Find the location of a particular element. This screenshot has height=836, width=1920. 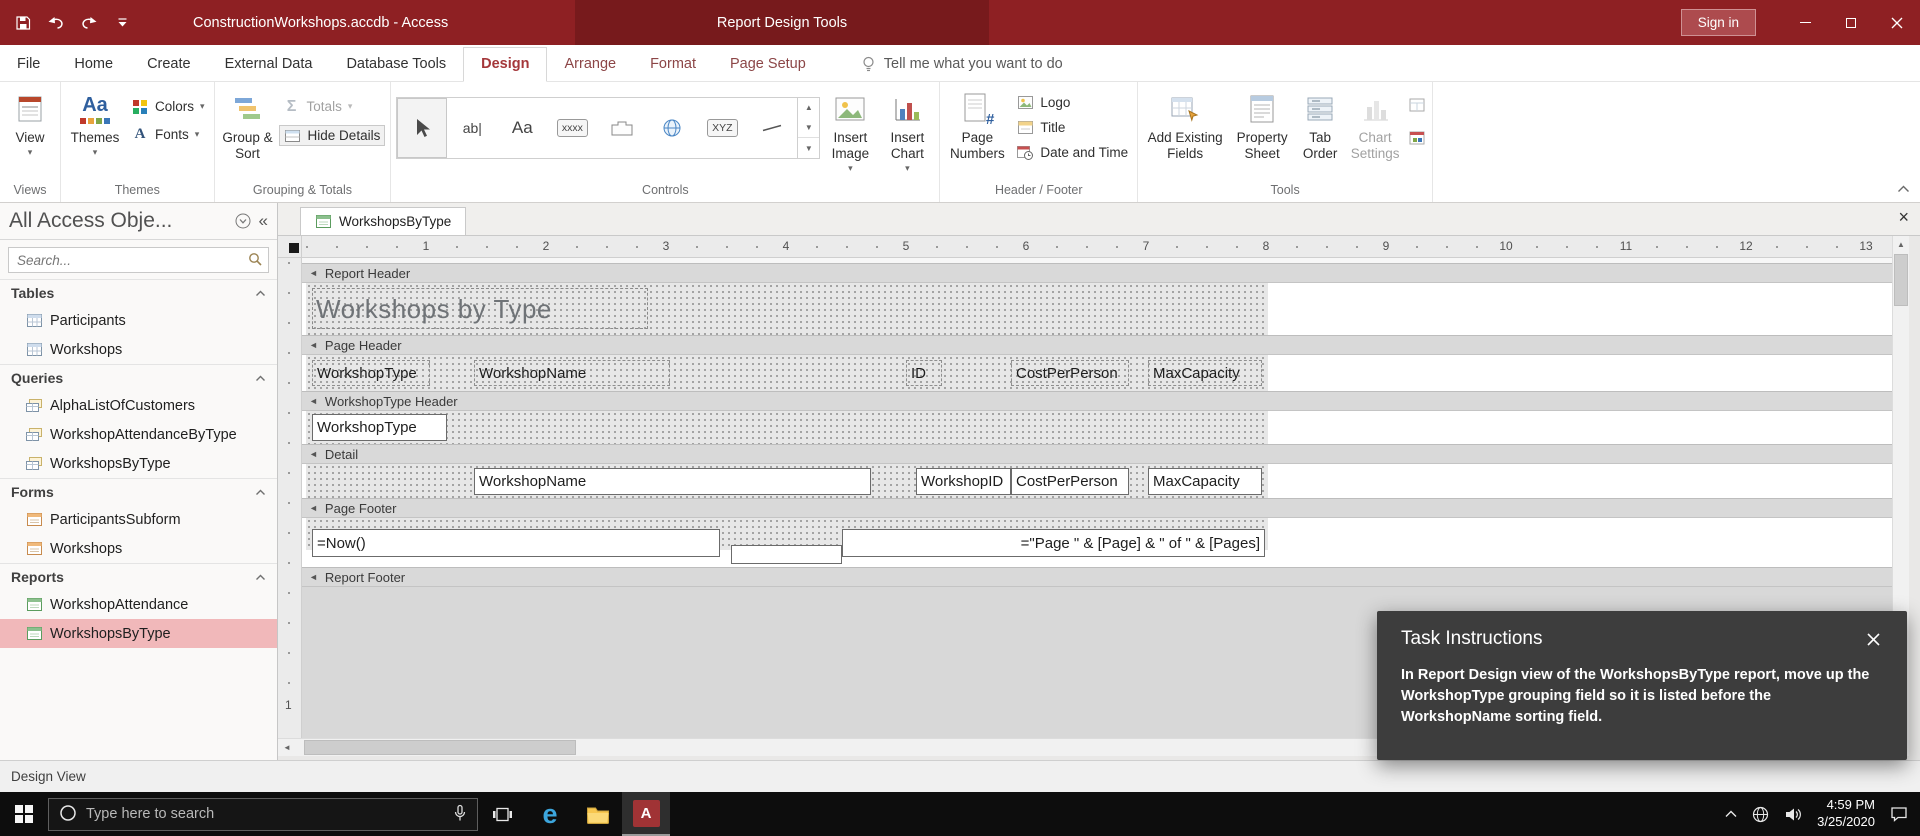

insert-chart-button: Insert Chart ▾ is located at coordinates (907, 133).